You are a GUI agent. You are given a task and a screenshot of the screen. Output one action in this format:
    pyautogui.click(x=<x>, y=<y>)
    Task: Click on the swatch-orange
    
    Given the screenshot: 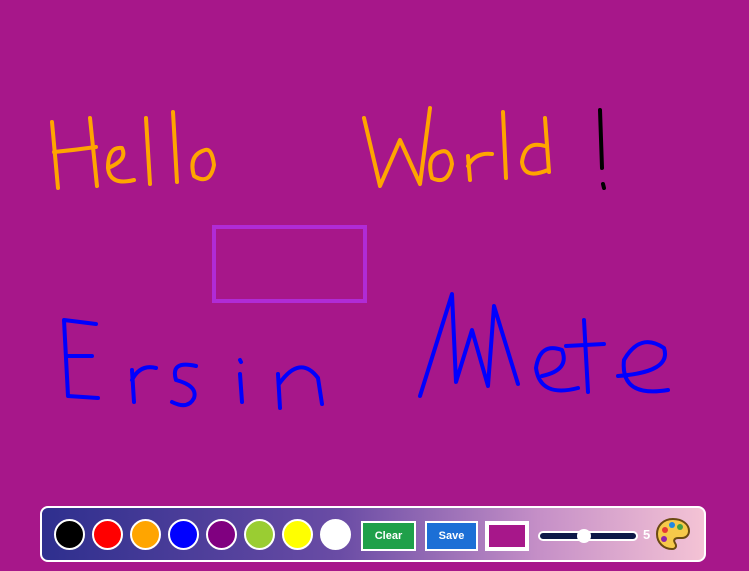 What is the action you would take?
    pyautogui.click(x=145, y=534)
    